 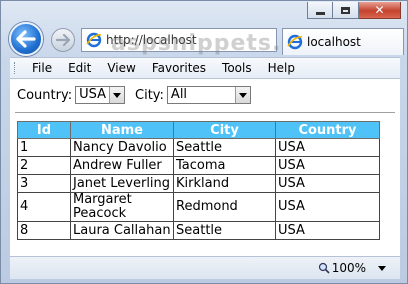 I want to click on close-button: ✕, so click(x=380, y=10).